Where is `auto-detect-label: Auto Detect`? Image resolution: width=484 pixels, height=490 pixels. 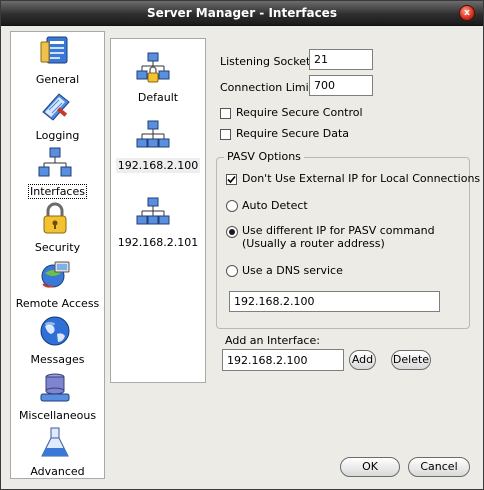
auto-detect-label: Auto Detect is located at coordinates (275, 205).